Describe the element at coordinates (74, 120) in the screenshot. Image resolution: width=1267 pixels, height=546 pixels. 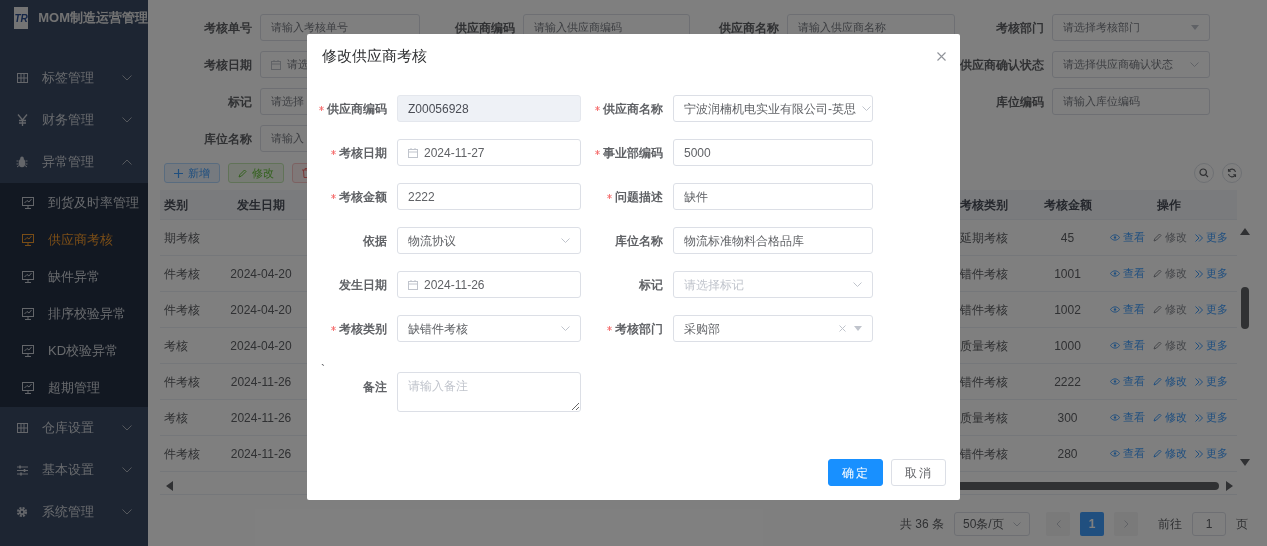
I see `menu-item: 财务管理` at that location.